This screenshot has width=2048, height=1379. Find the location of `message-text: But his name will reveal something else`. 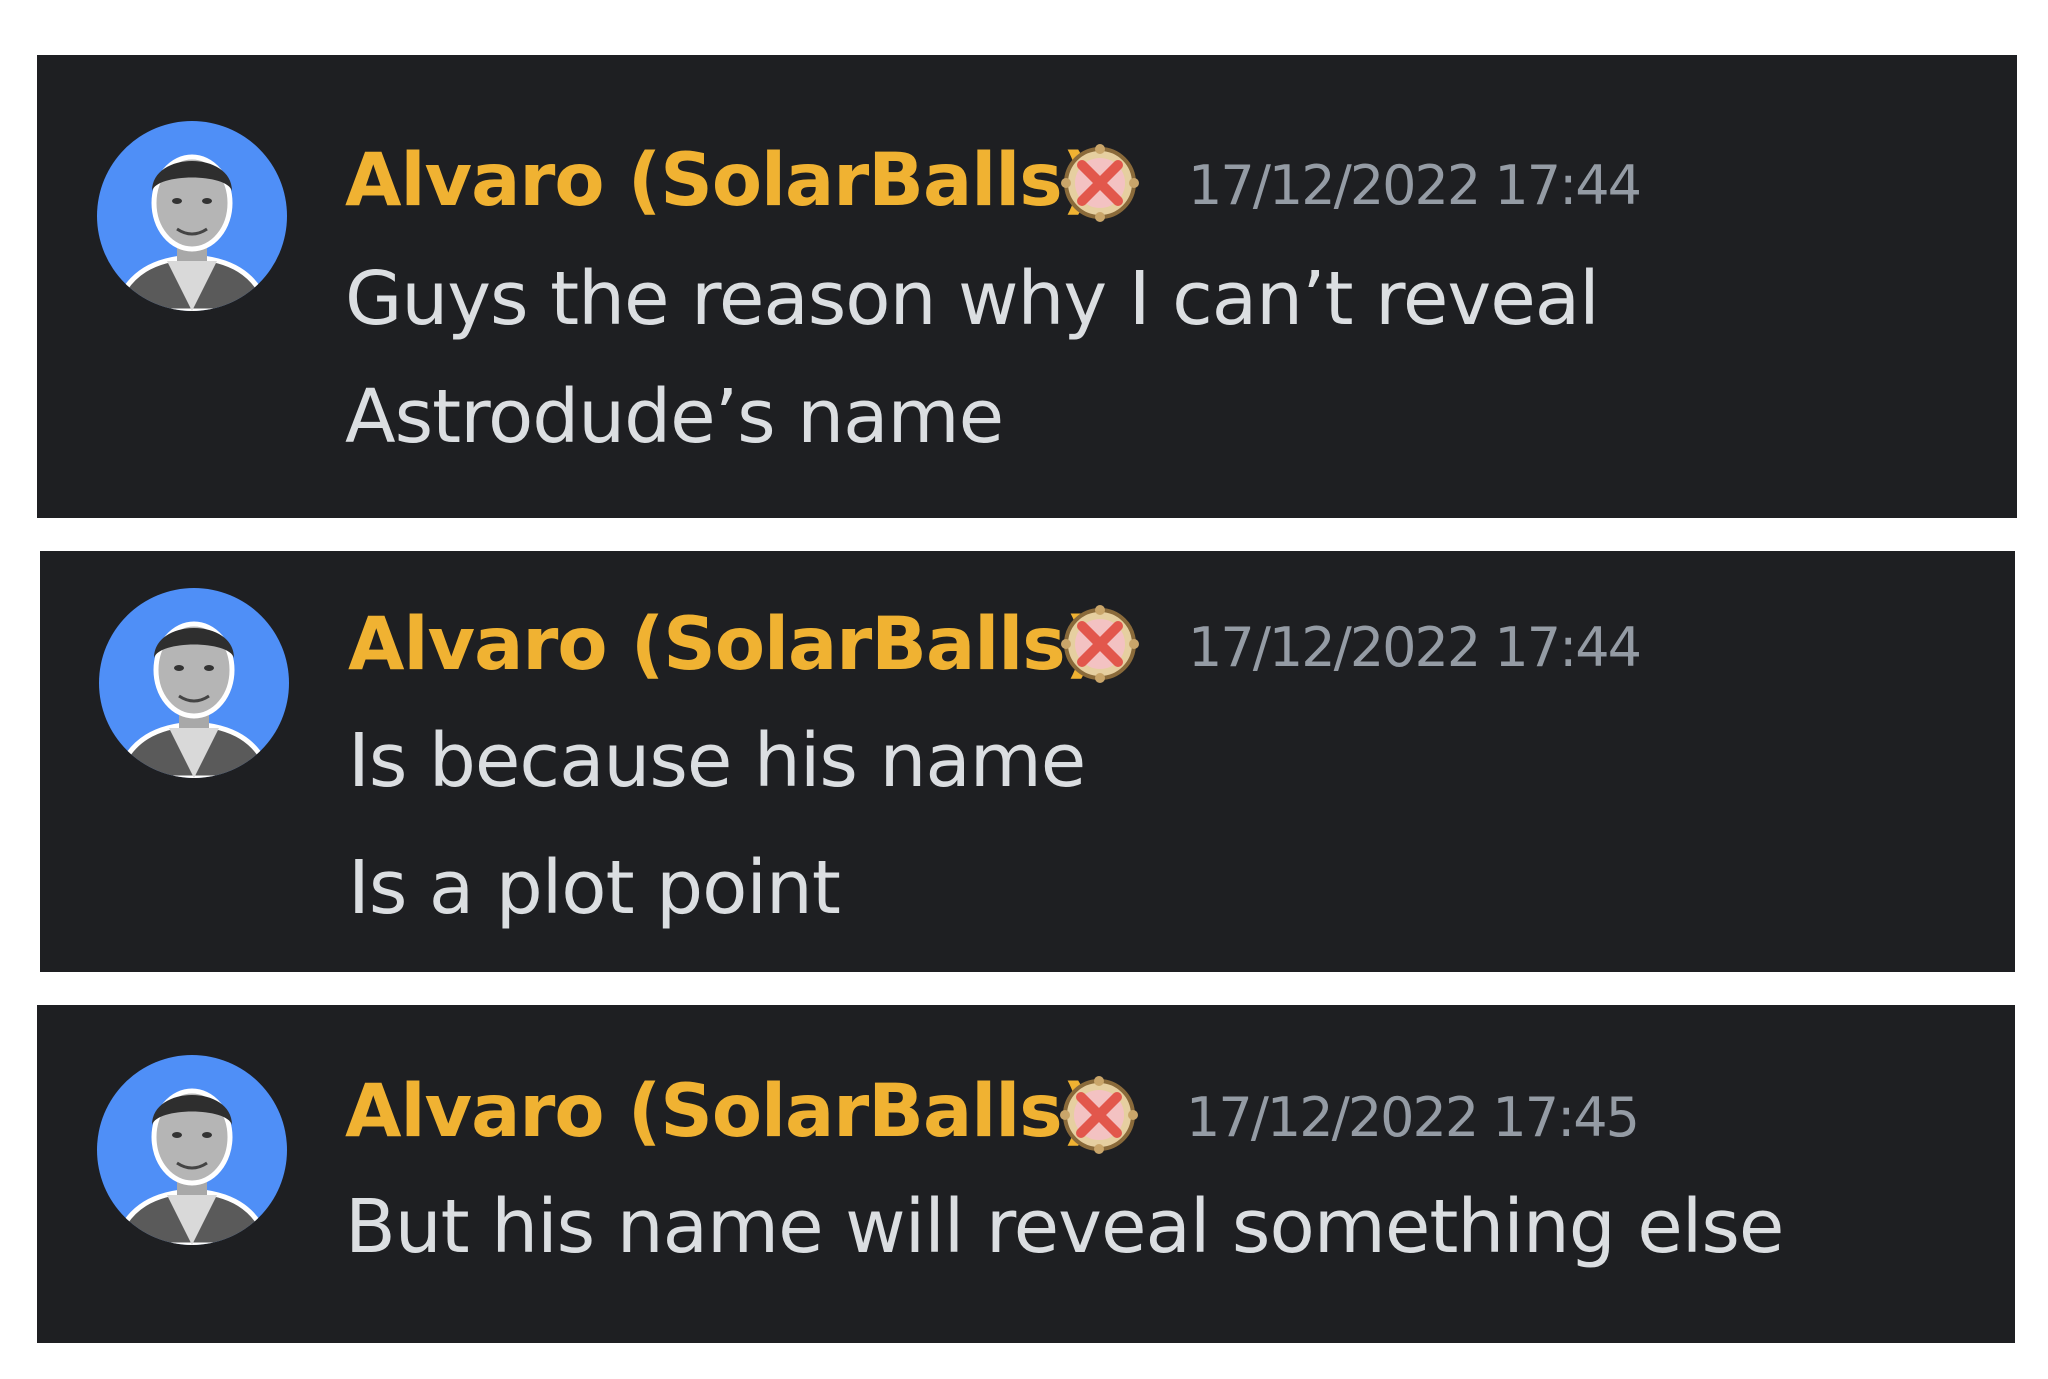

message-text: But his name will reveal something else is located at coordinates (1064, 1227).